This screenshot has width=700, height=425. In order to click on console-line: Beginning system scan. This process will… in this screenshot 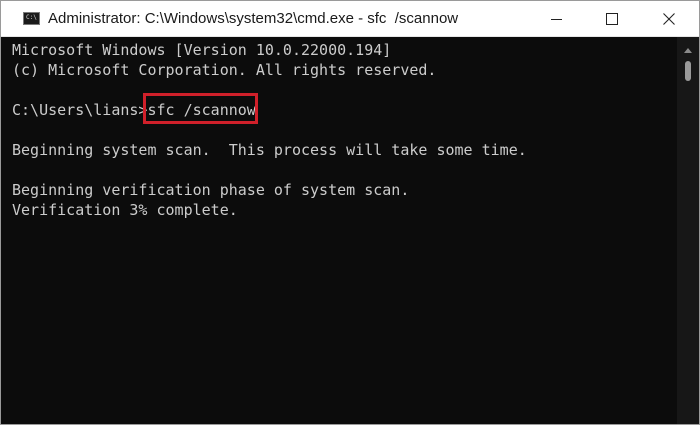, I will do `click(269, 150)`.